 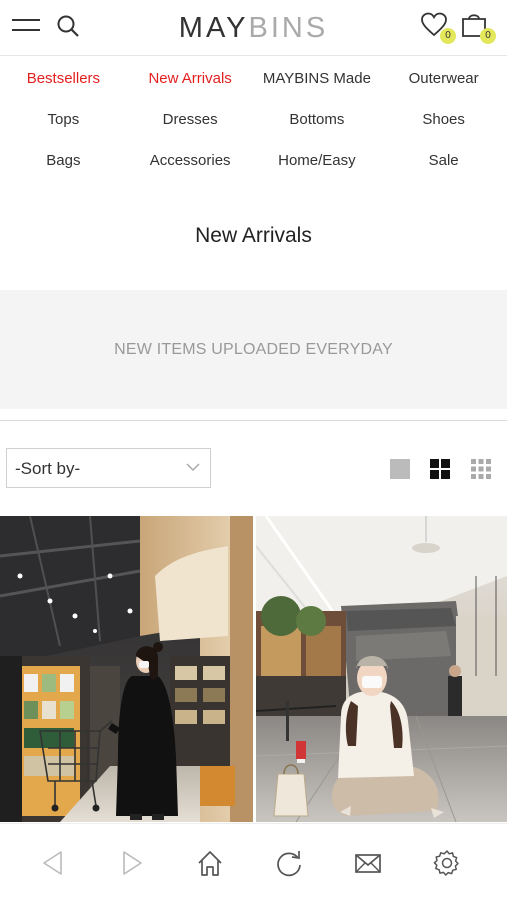 I want to click on category-home-easy: Home/Easy, so click(x=317, y=160).